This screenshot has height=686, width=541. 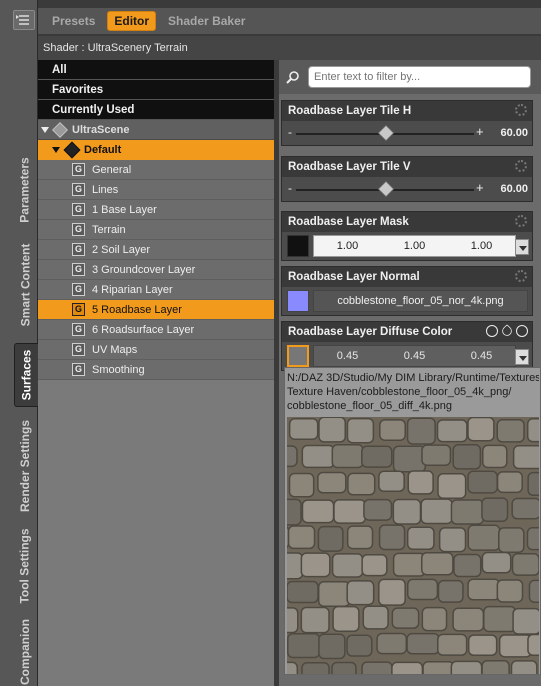 What do you see at coordinates (25, 566) in the screenshot?
I see `tab-tool-settings: Tool Settings` at bounding box center [25, 566].